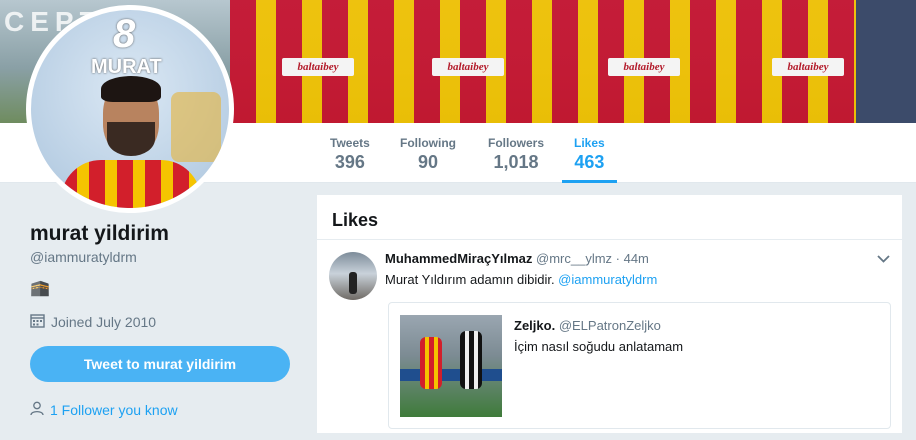  Describe the element at coordinates (130, 109) in the screenshot. I see `profile-avatar: 8 MURAT` at that location.